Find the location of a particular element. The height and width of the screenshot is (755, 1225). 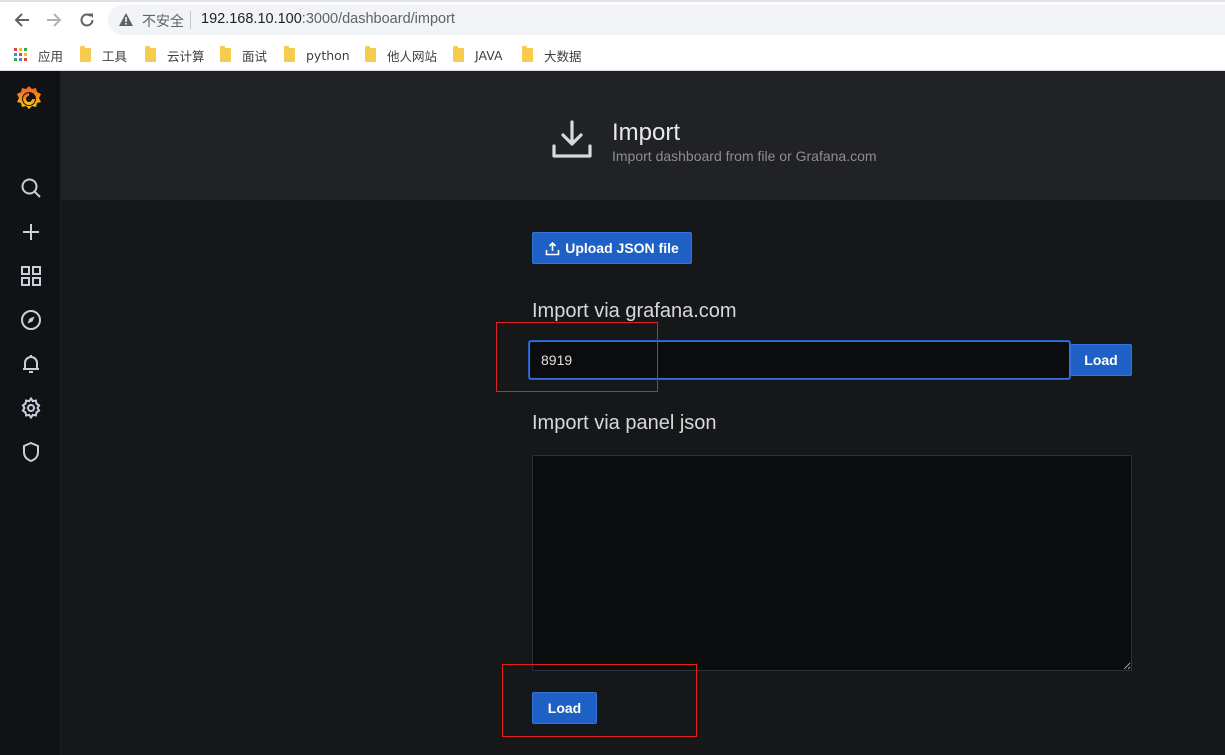

bookmark-label: 面试 is located at coordinates (255, 56).